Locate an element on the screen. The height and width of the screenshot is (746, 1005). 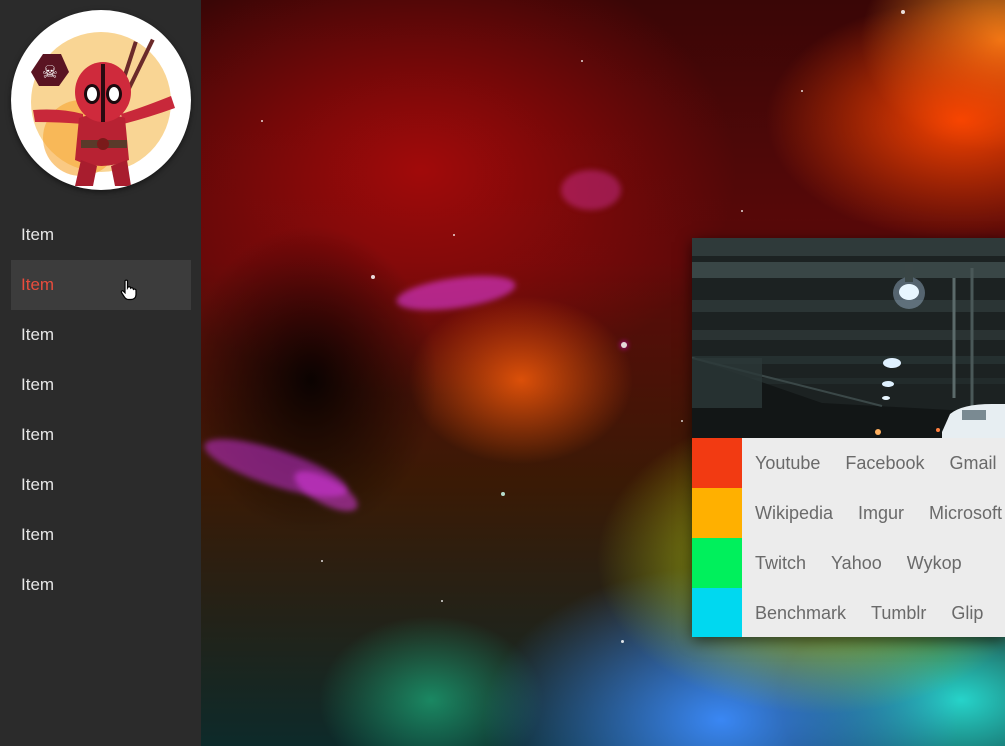
tumblr-link: Tumblr is located at coordinates (898, 613).